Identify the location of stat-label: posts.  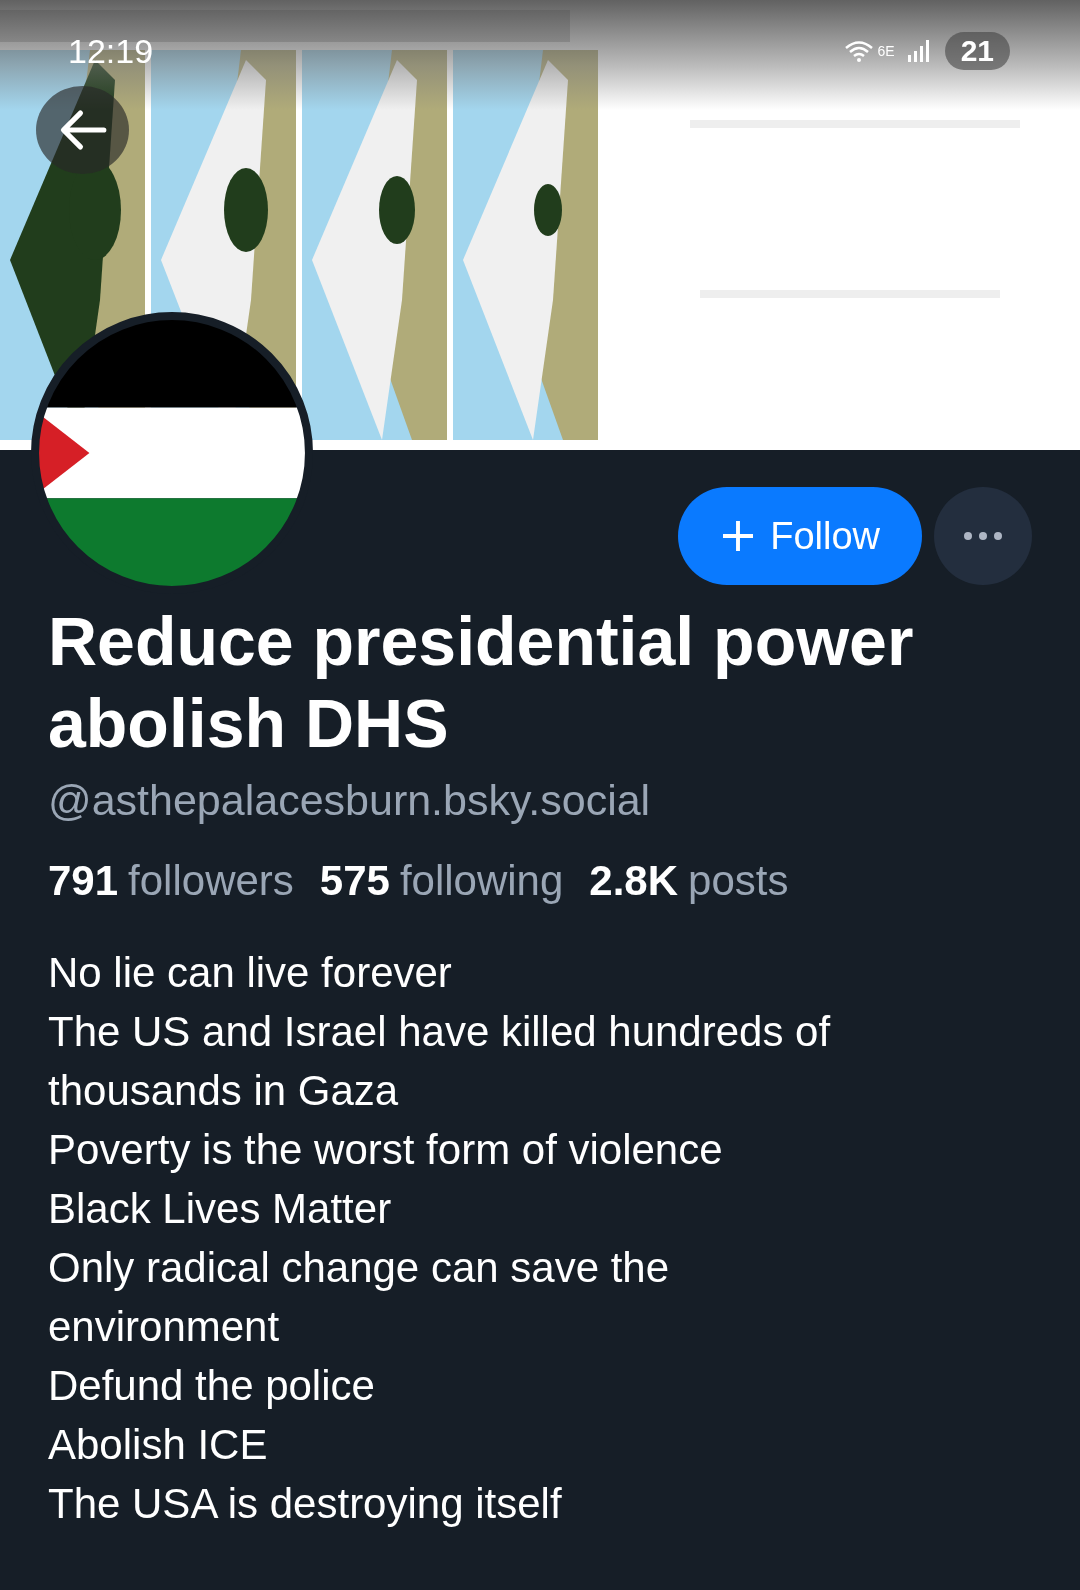
(738, 881).